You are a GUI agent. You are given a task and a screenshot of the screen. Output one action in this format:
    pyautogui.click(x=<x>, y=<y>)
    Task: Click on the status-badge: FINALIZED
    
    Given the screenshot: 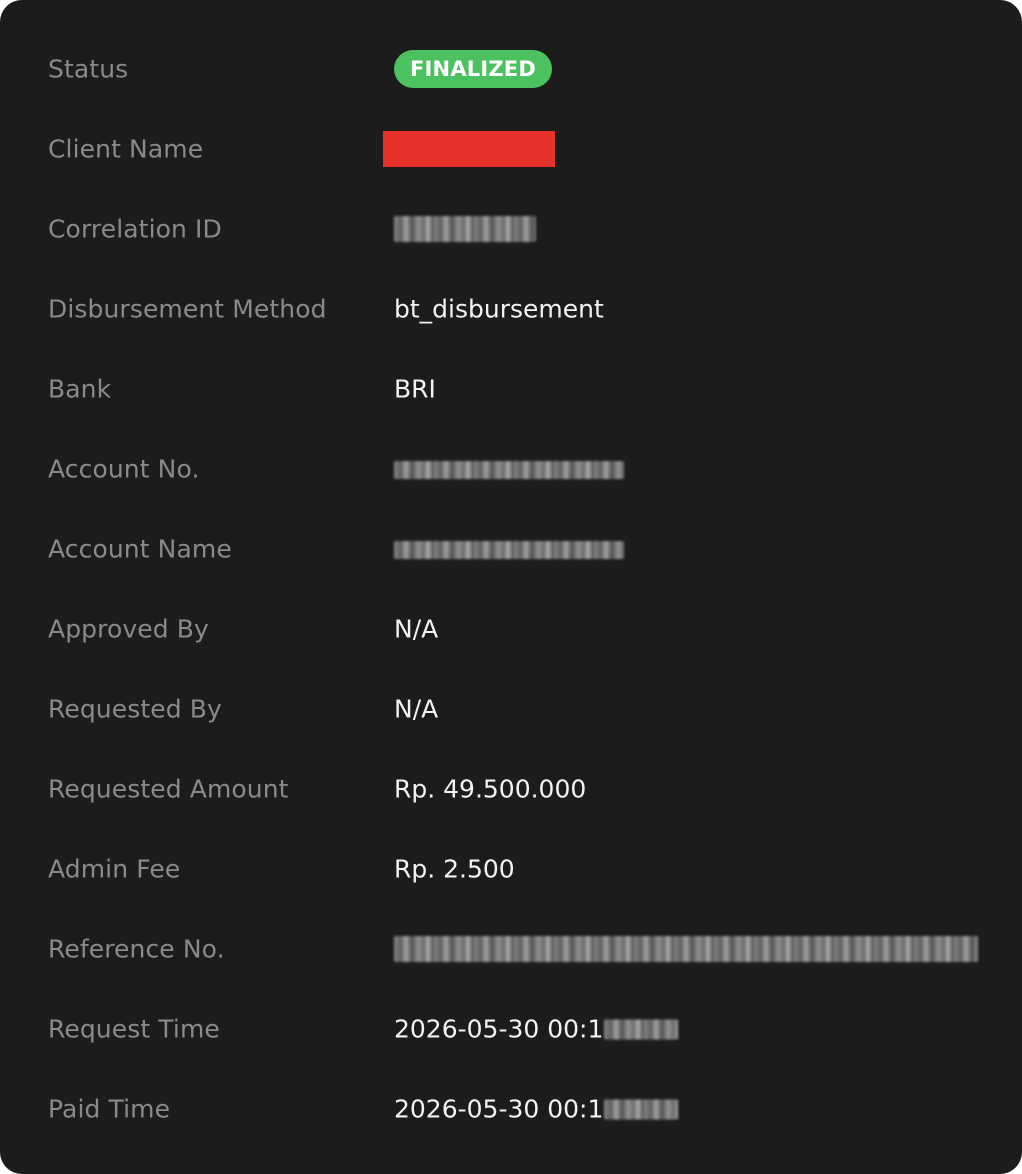 What is the action you would take?
    pyautogui.click(x=473, y=69)
    